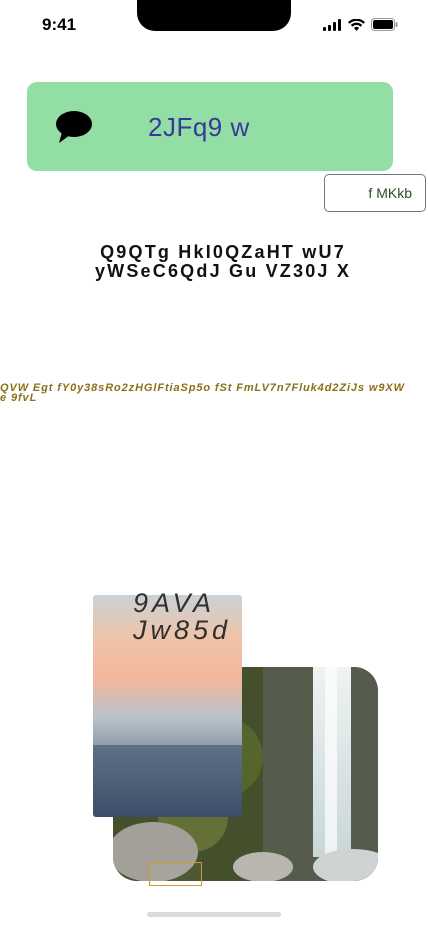 The width and height of the screenshot is (428, 926). What do you see at coordinates (375, 193) in the screenshot?
I see `outline-button: f MKkb` at bounding box center [375, 193].